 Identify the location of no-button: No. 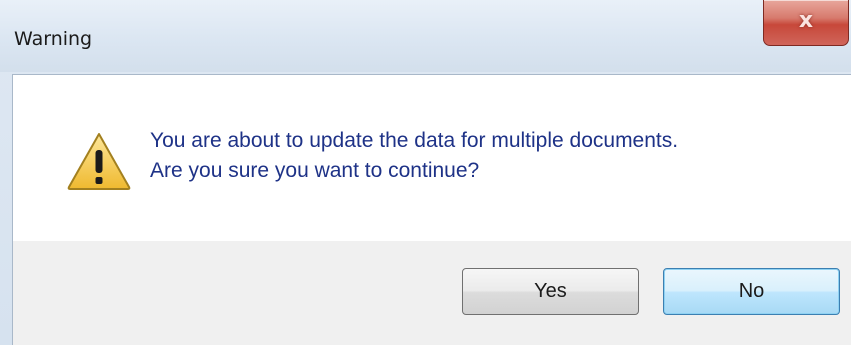
(751, 291).